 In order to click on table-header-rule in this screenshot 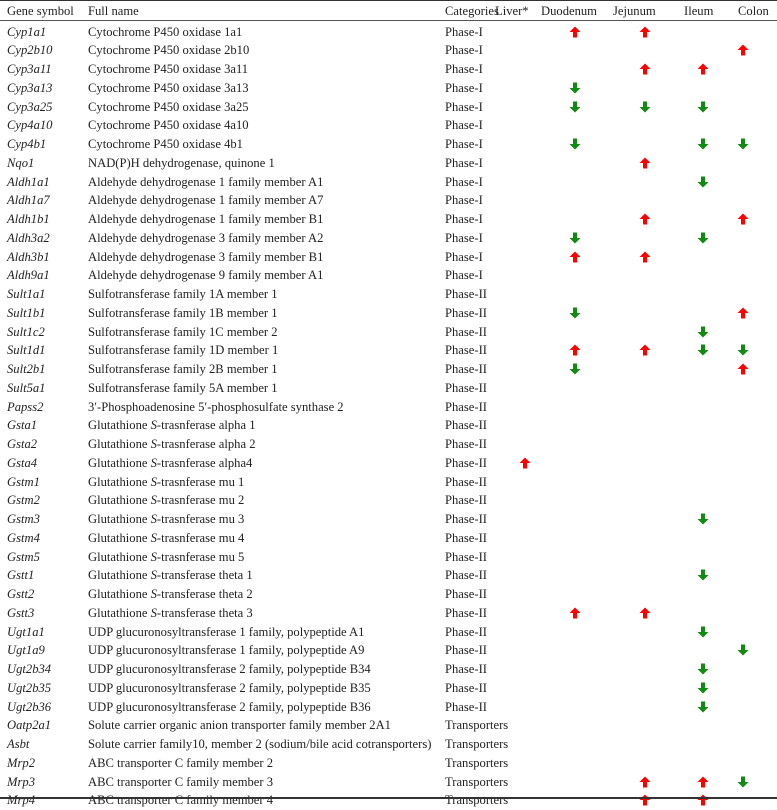, I will do `click(388, 20)`.